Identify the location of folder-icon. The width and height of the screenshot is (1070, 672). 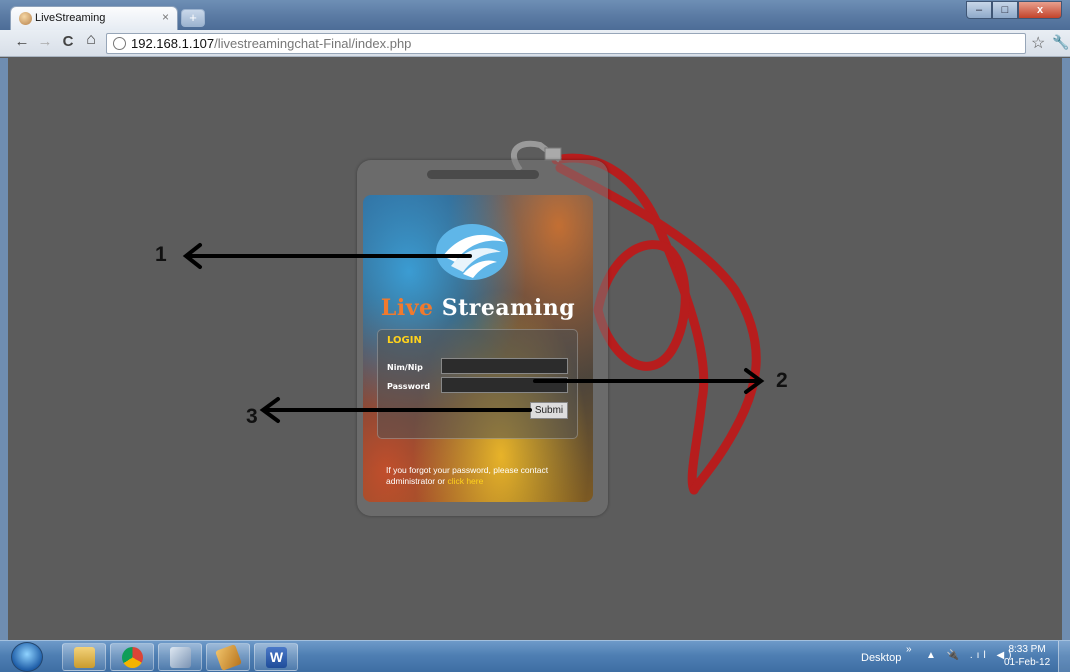
(84, 657).